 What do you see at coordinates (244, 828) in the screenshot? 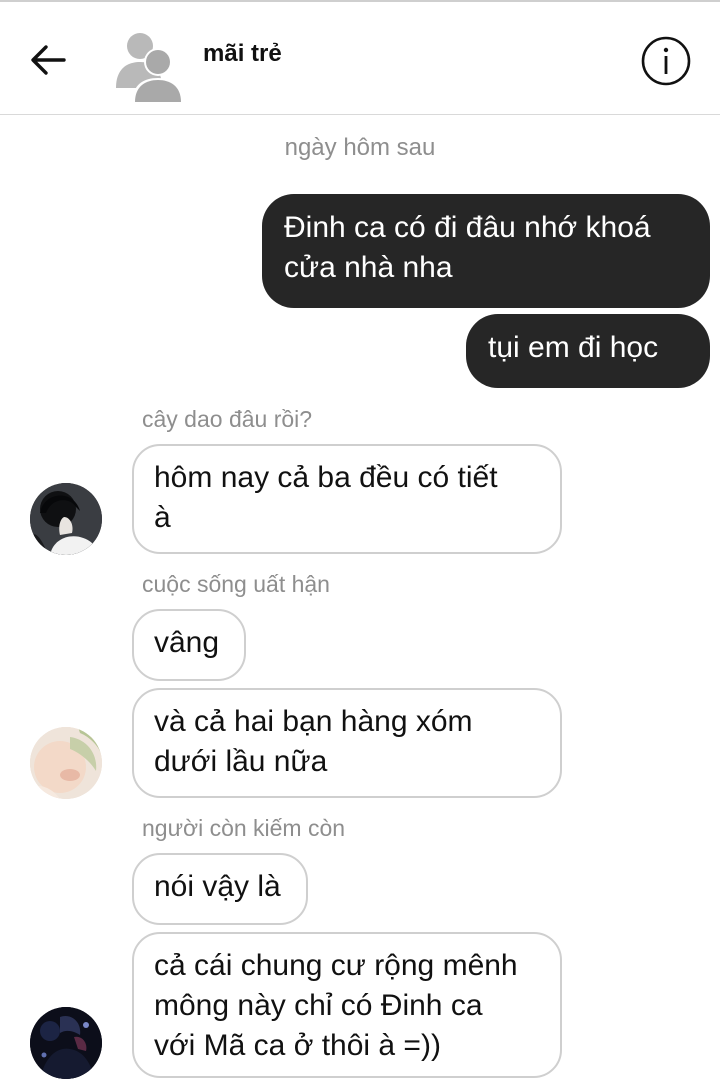
I see `sender-name: người còn kiếm còn` at bounding box center [244, 828].